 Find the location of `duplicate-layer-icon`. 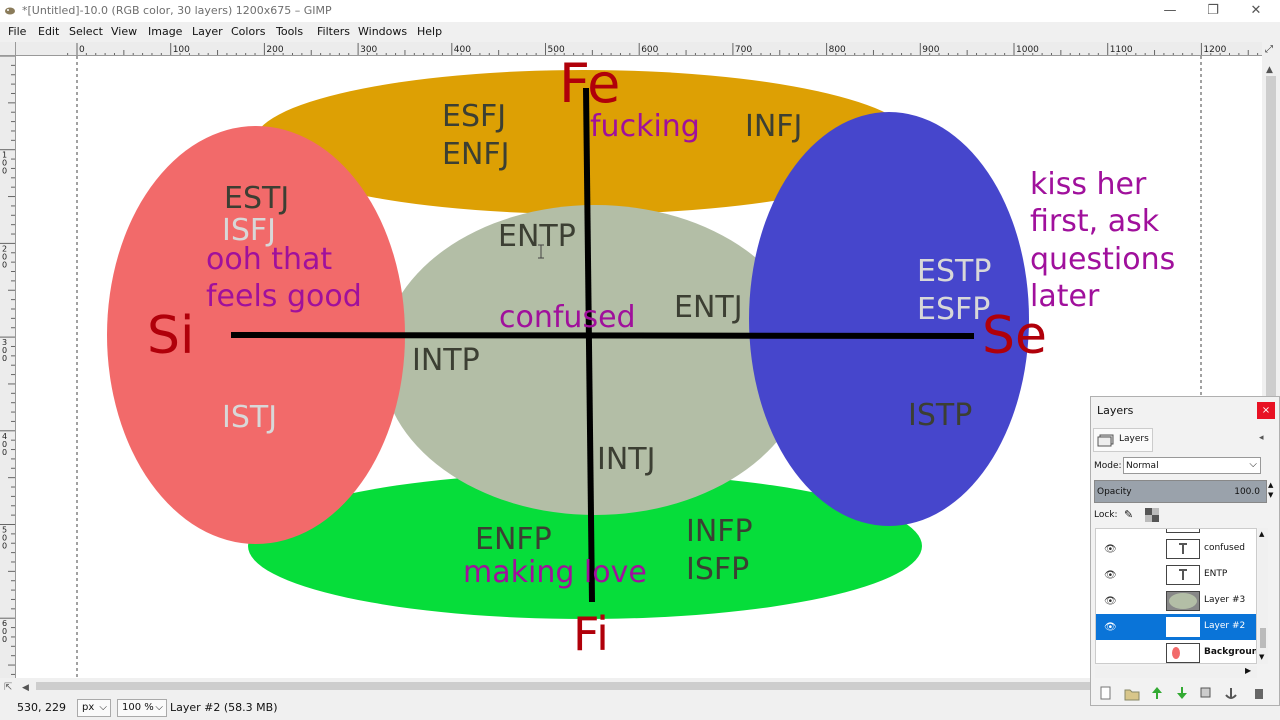

duplicate-layer-icon is located at coordinates (1205, 692).